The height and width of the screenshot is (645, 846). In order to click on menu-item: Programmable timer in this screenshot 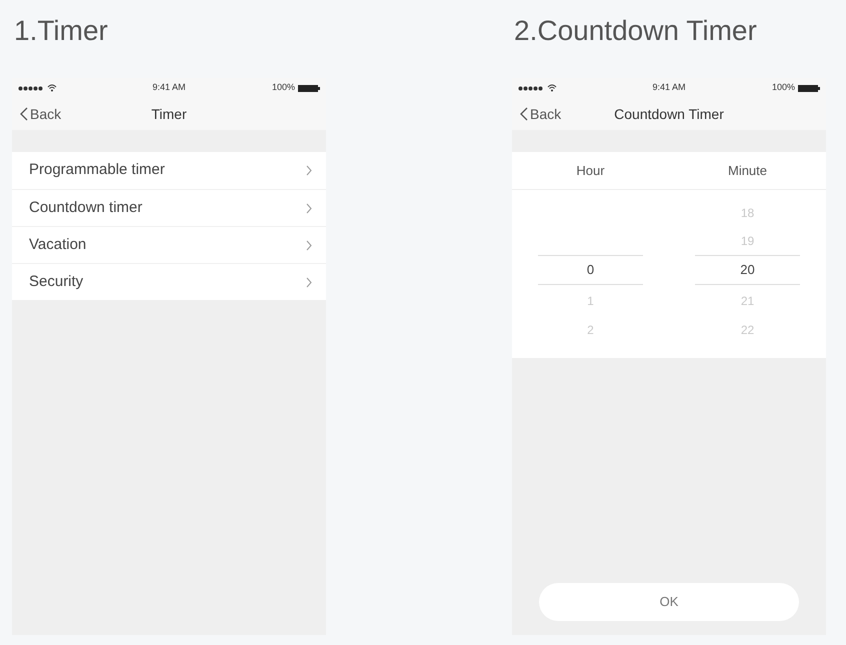, I will do `click(169, 170)`.